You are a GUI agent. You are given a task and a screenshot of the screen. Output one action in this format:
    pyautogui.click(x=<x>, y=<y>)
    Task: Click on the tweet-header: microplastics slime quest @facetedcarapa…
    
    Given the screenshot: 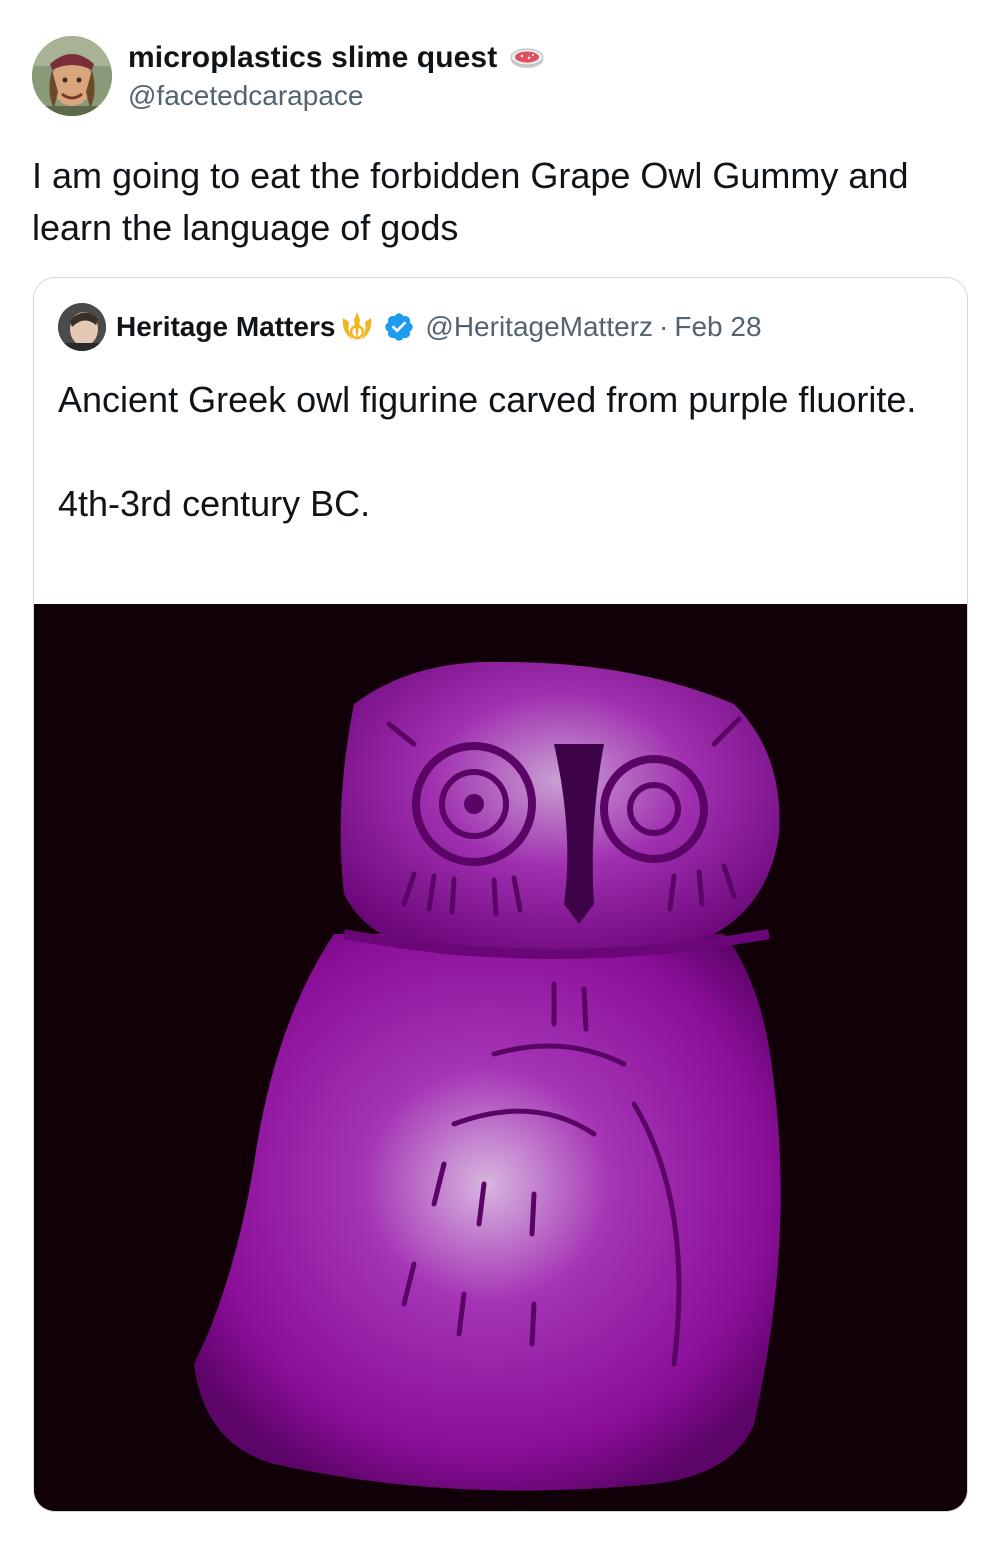 What is the action you would take?
    pyautogui.click(x=482, y=77)
    